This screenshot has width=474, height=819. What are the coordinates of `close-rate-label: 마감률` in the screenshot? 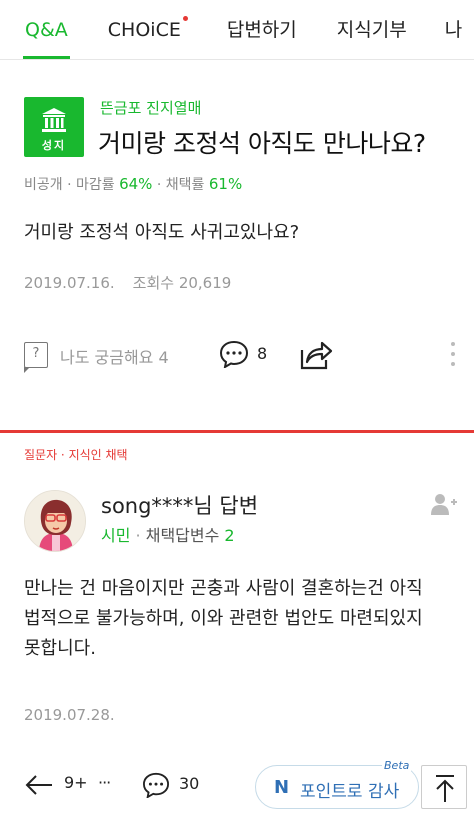 It's located at (95, 185).